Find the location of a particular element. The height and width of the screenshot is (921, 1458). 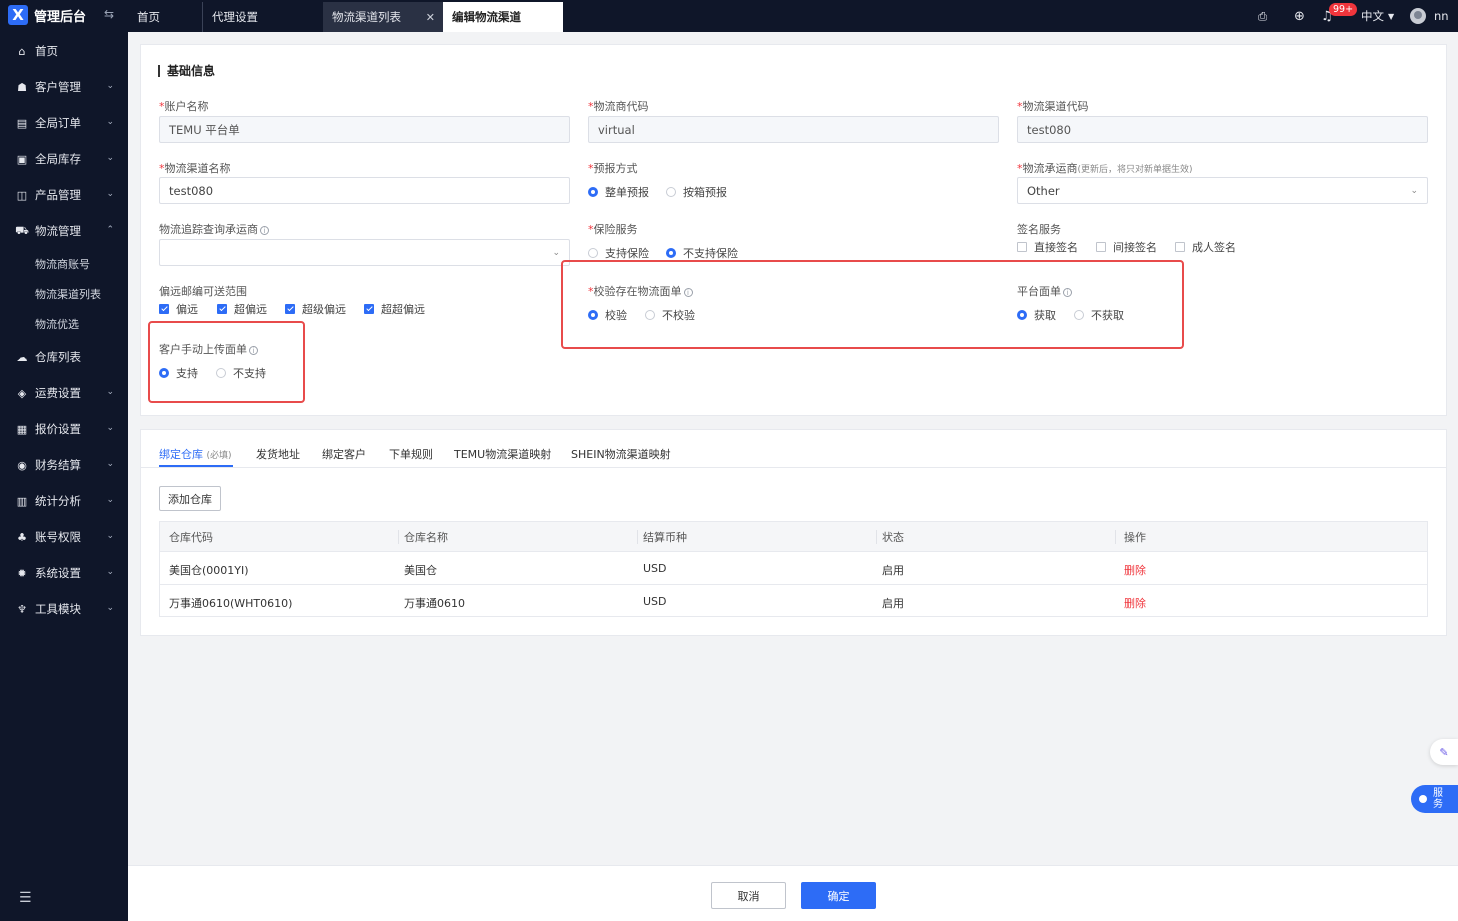

channel-name-label: *物流渠道名称 is located at coordinates (195, 168).